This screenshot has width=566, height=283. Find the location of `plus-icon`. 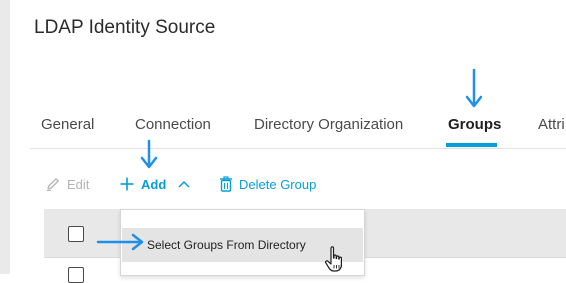

plus-icon is located at coordinates (127, 184).